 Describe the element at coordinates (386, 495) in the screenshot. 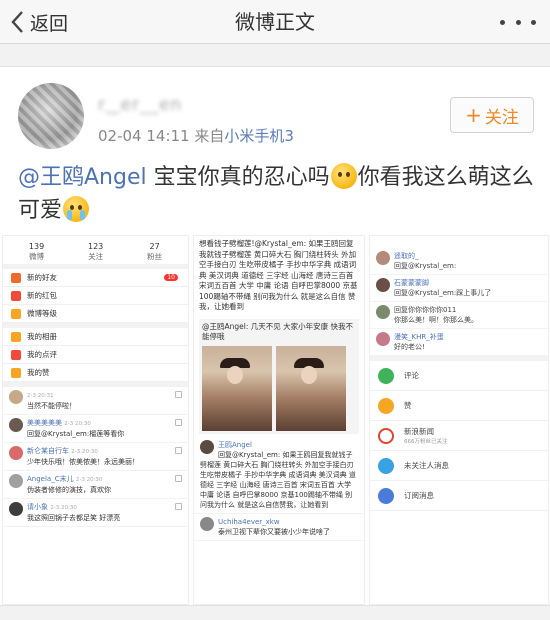

I see `subscribe-icon` at that location.